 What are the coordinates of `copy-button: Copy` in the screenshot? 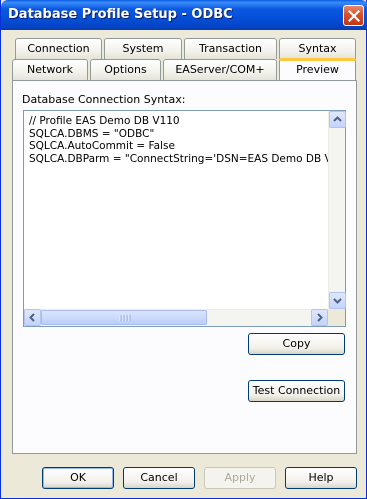 It's located at (296, 344).